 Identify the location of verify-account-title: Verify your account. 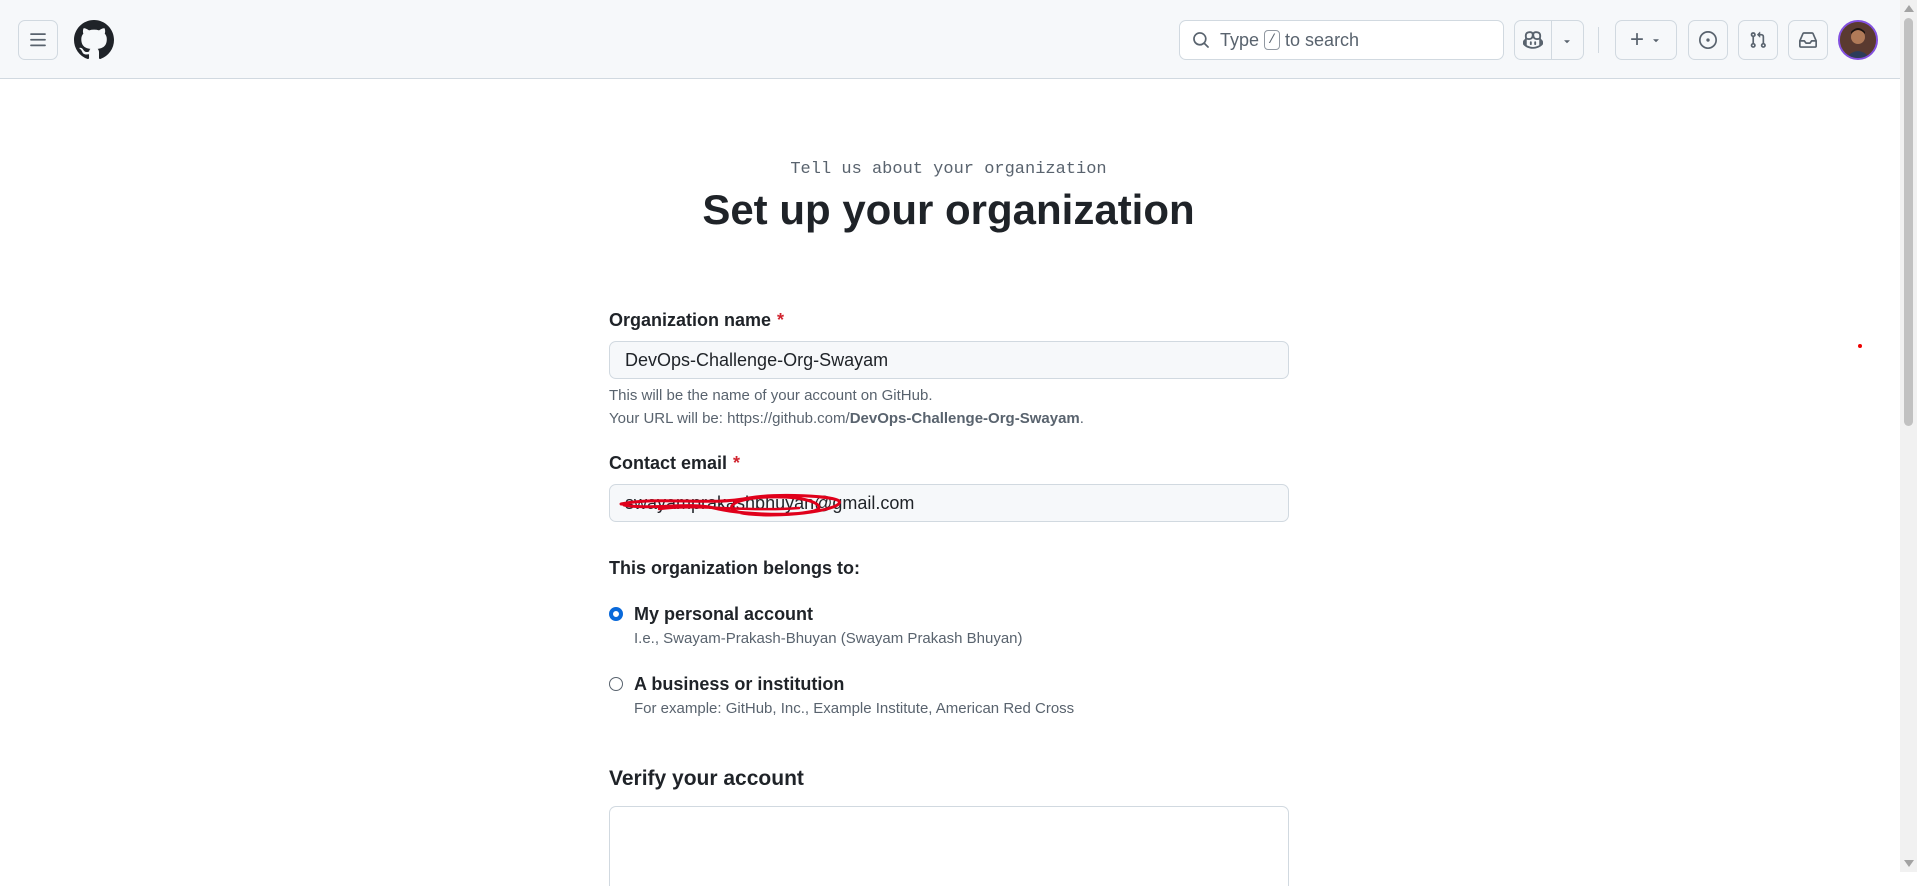
(706, 778).